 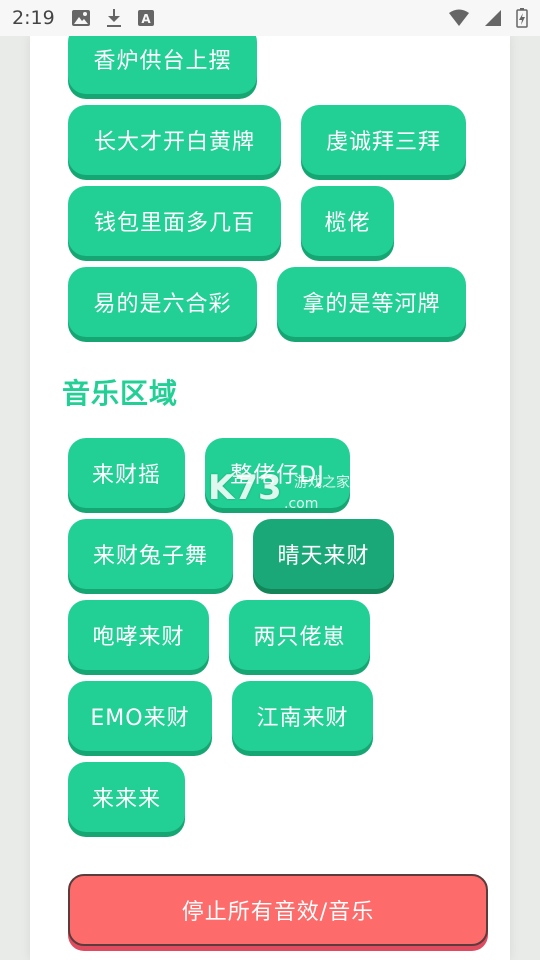 I want to click on sound-button: 榄佬, so click(x=347, y=221).